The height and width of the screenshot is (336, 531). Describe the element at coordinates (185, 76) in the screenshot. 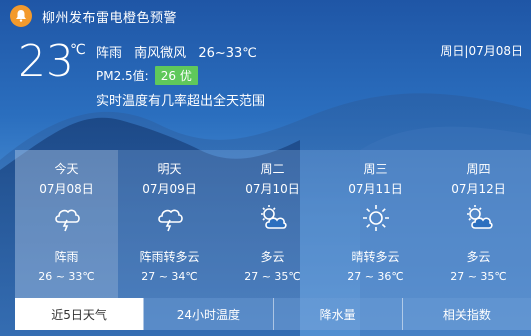

I see `aqi-level: 优` at that location.